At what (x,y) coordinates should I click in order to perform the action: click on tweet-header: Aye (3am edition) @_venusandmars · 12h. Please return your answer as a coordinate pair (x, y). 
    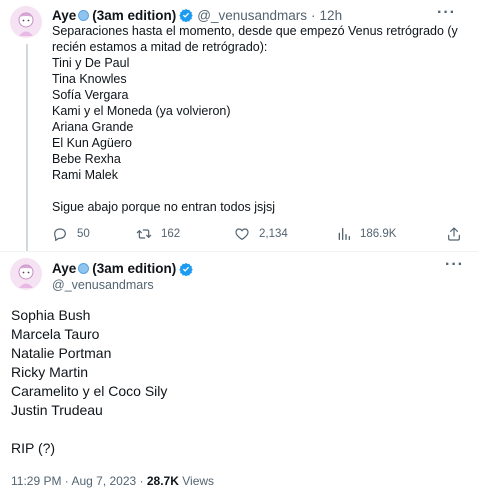
    Looking at the image, I should click on (197, 15).